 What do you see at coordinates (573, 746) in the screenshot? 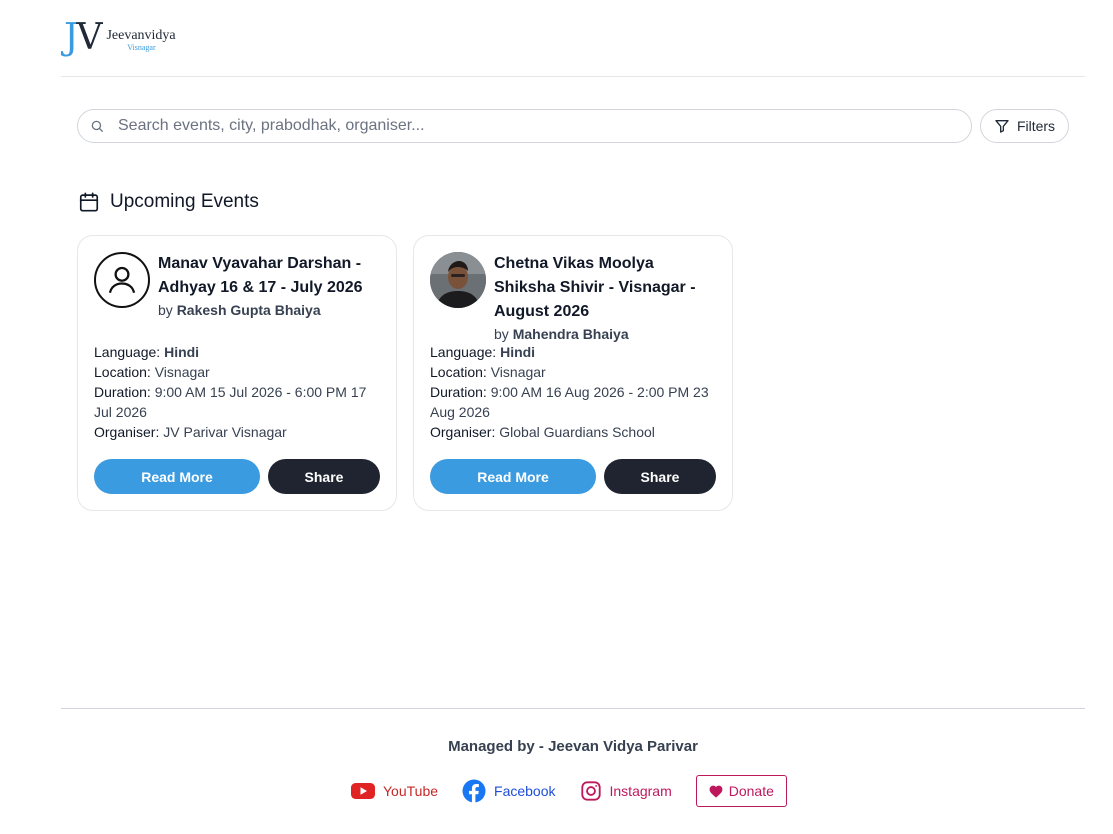
I see `managed-by-text: Managed by - Jeevan Vidya Parivar` at bounding box center [573, 746].